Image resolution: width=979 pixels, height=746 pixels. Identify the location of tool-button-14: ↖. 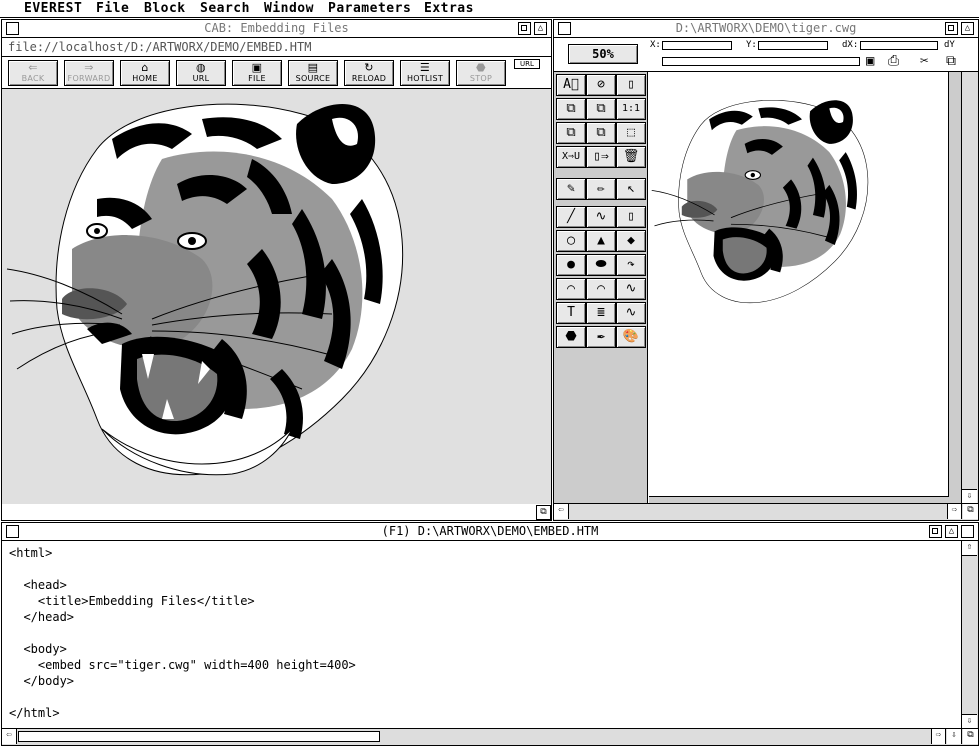
(631, 189).